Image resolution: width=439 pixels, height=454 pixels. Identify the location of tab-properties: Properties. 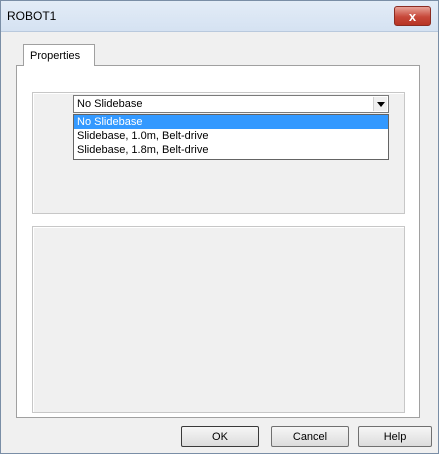
(59, 55).